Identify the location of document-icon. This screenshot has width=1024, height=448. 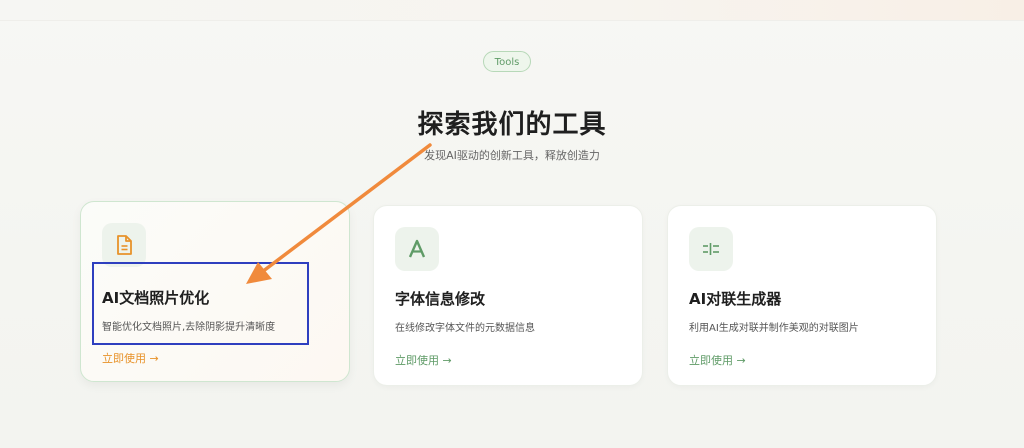
(124, 245).